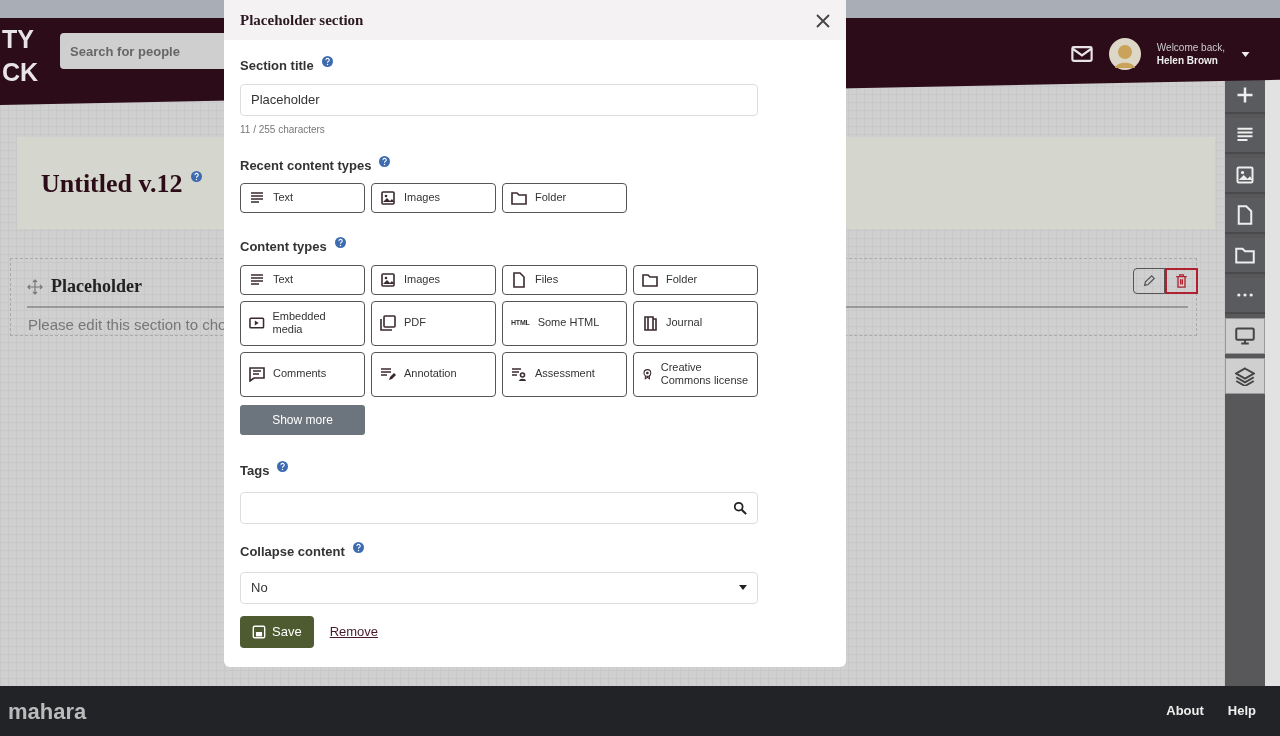 Image resolution: width=1280 pixels, height=736 pixels. I want to click on trash-icon, so click(1181, 280).